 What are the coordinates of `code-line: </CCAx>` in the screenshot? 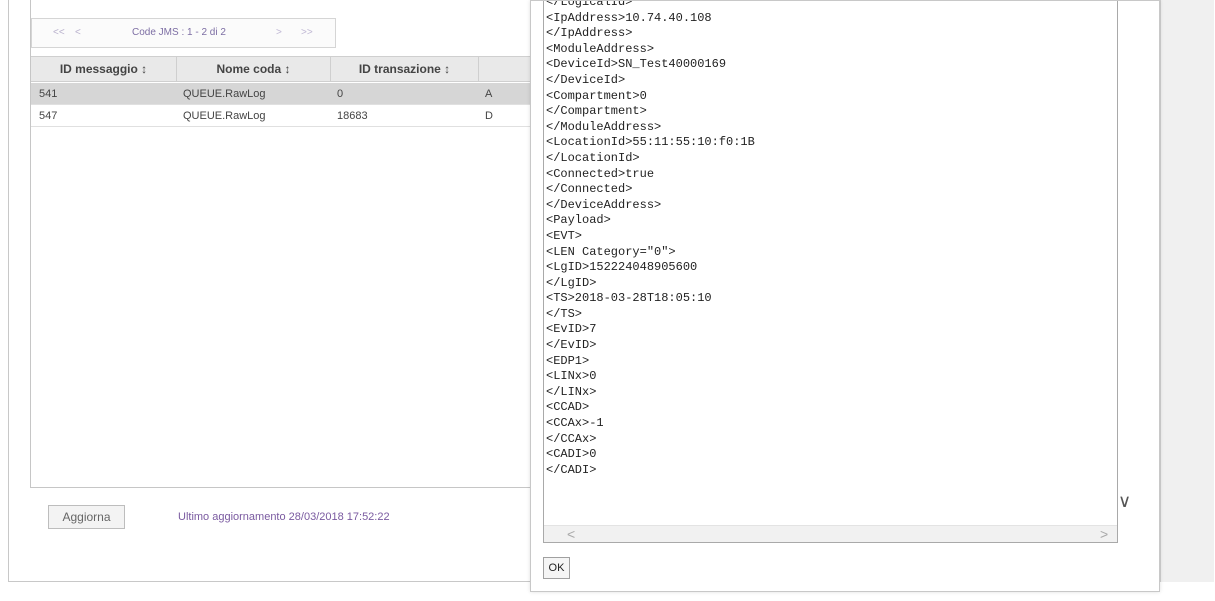 It's located at (571, 438).